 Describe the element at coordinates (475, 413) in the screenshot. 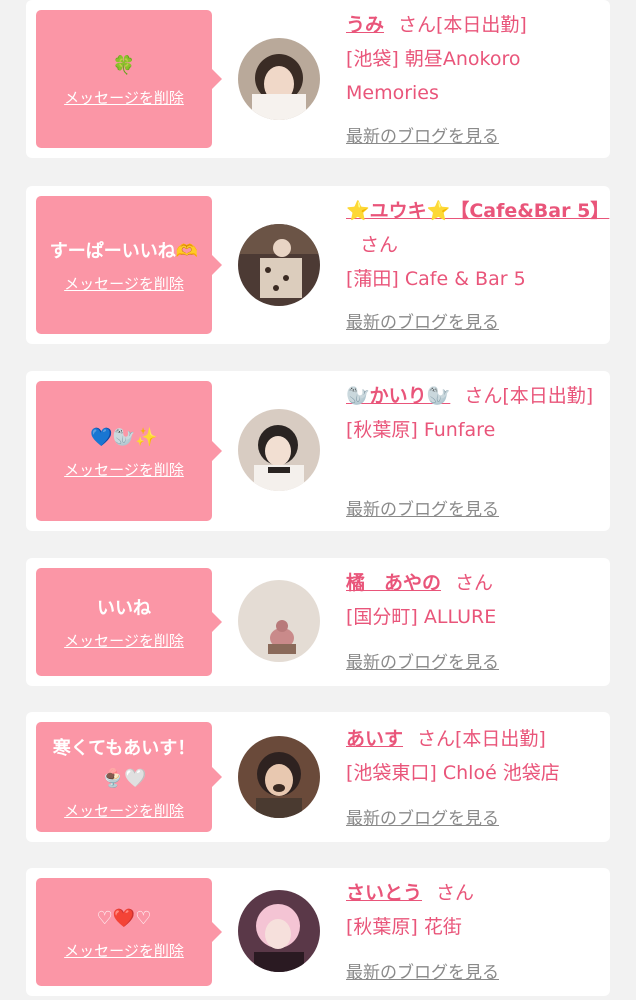

I see `cast-info: 🦭かいり🦭 さん[本日出勤] [秋葉原] Funfare` at that location.